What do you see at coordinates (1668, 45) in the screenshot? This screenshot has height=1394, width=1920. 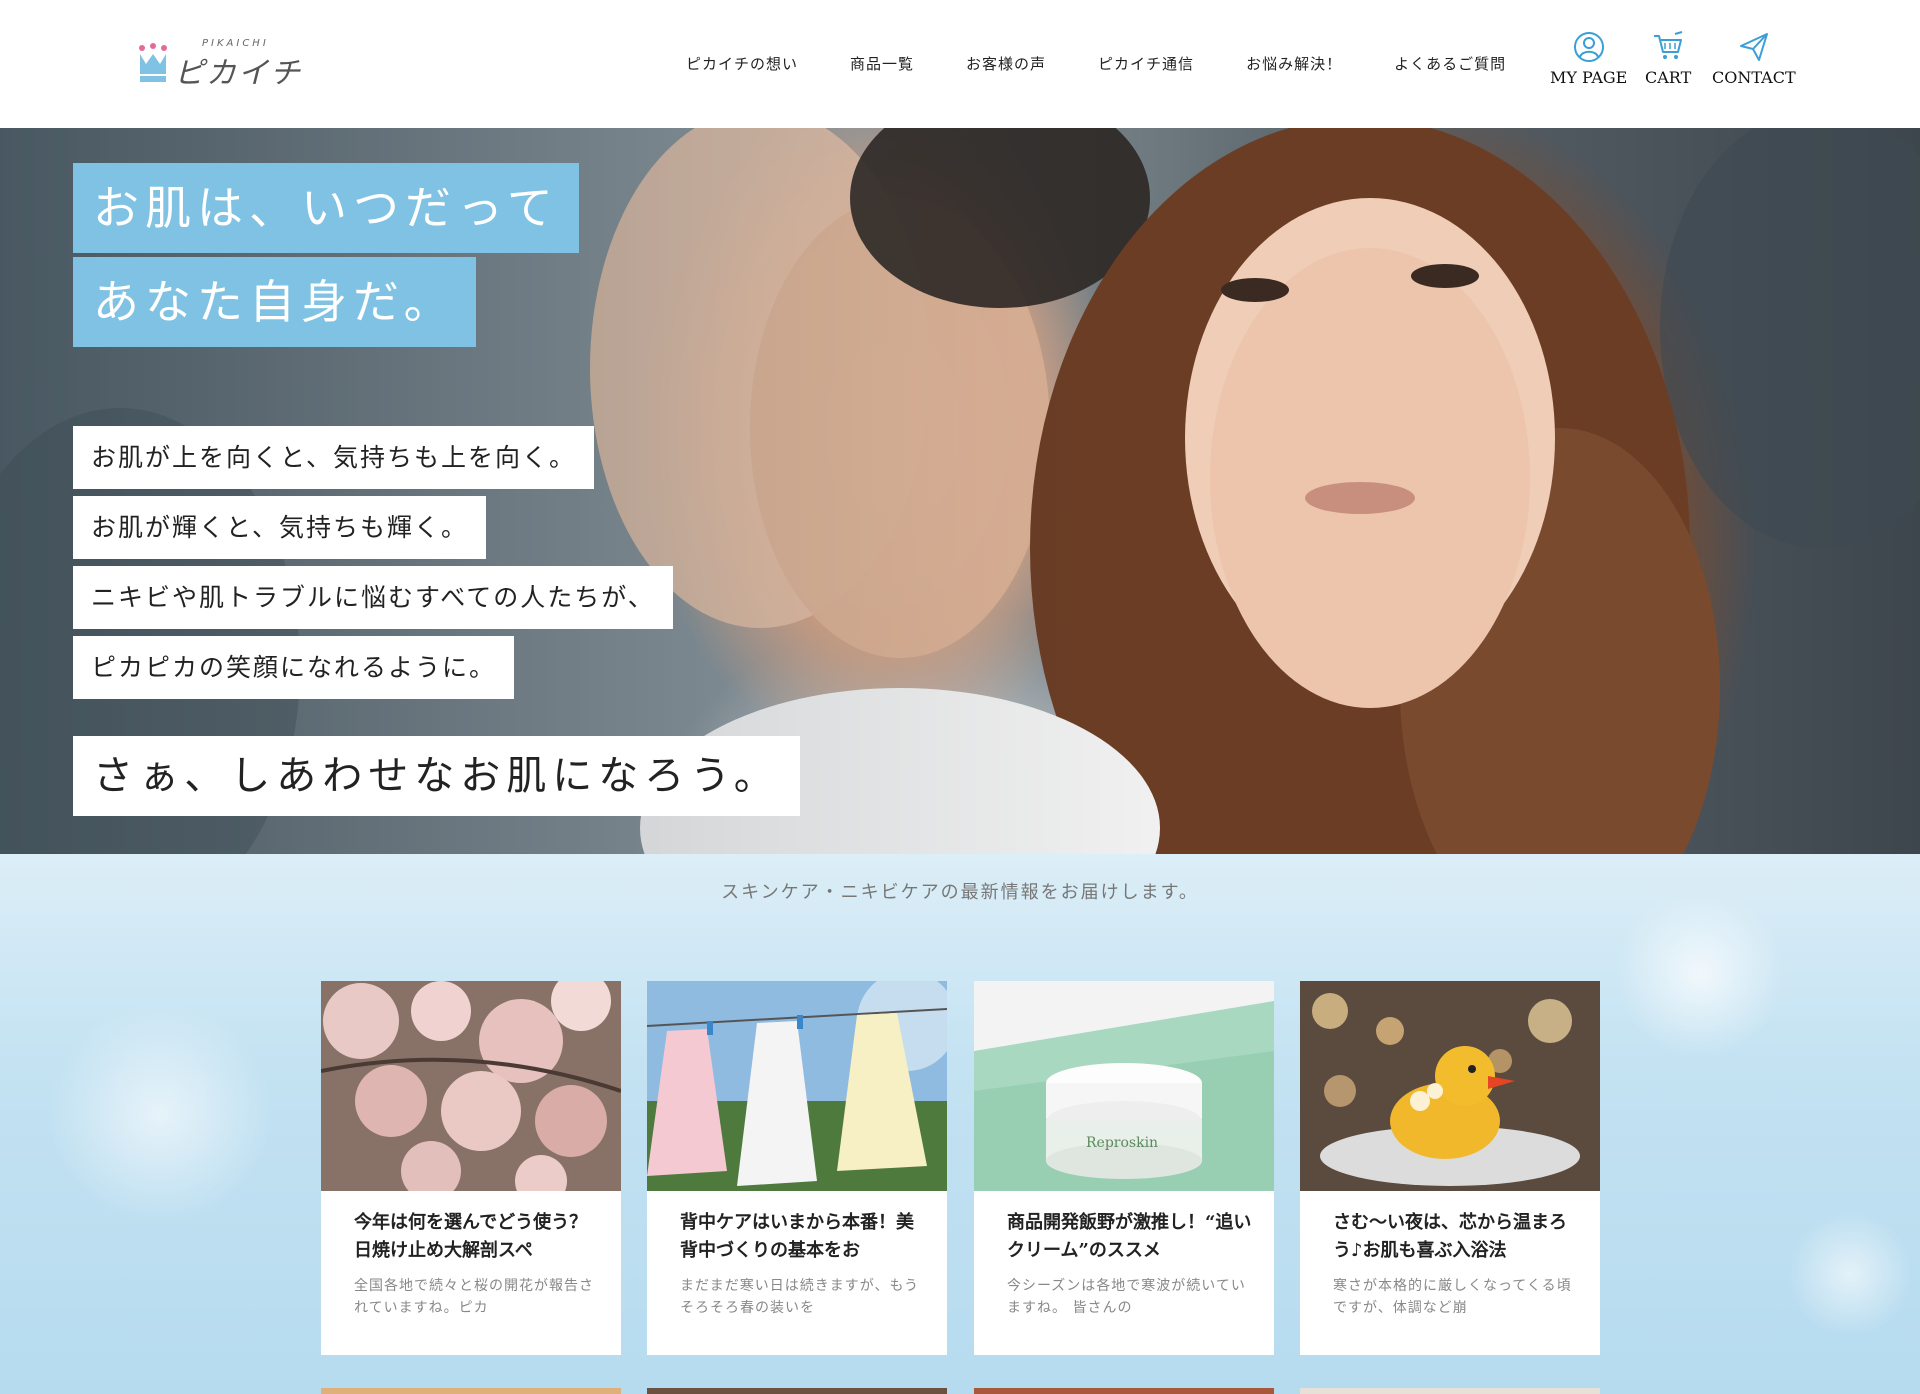 I see `cart-icon` at bounding box center [1668, 45].